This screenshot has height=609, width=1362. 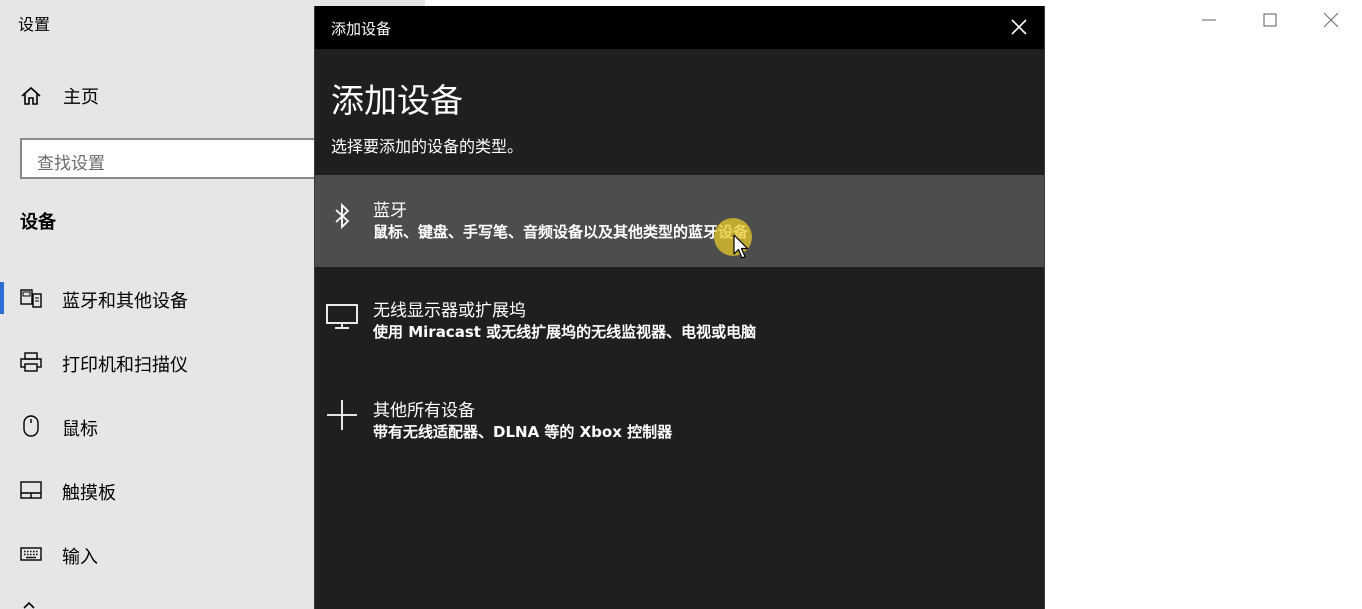 What do you see at coordinates (342, 216) in the screenshot?
I see `bluetooth-icon` at bounding box center [342, 216].